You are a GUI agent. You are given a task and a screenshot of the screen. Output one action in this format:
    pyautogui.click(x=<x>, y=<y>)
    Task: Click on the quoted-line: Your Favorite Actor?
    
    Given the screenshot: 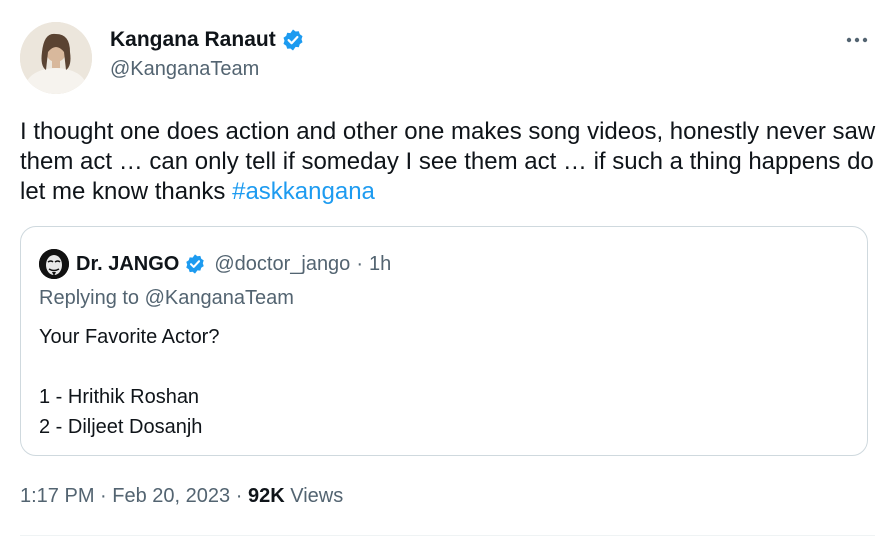 What is the action you would take?
    pyautogui.click(x=129, y=337)
    